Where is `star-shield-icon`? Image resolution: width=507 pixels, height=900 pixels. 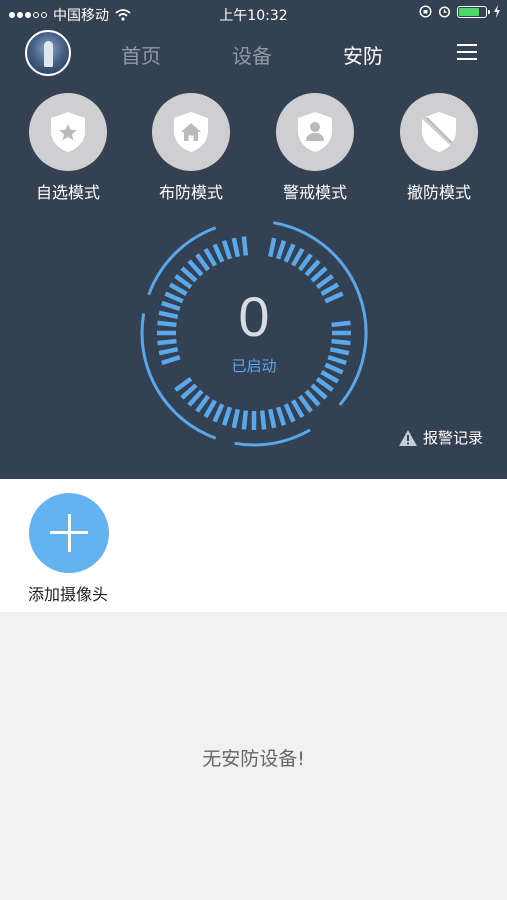 star-shield-icon is located at coordinates (68, 132).